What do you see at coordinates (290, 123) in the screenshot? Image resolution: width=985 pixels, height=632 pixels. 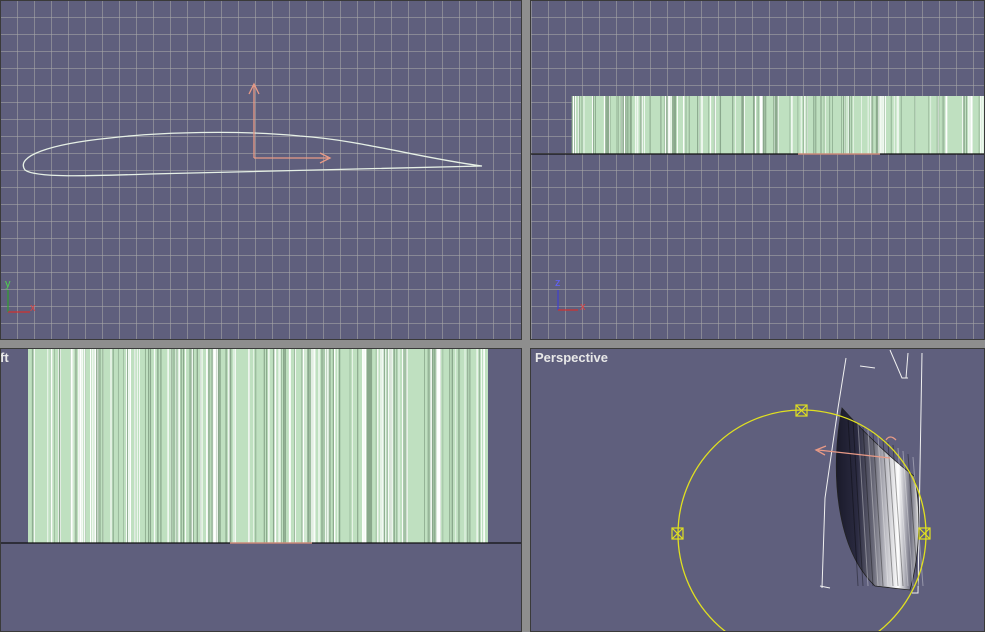 I see `move-gizmo` at bounding box center [290, 123].